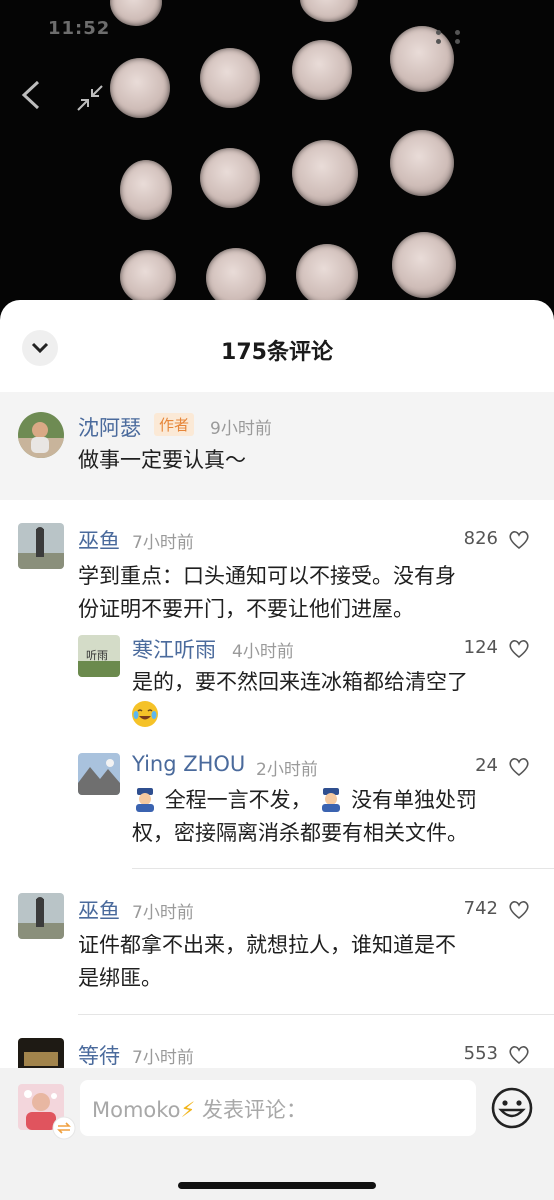 This screenshot has height=1200, width=554. Describe the element at coordinates (120, 978) in the screenshot. I see `comment-text-line: 是绑匪。` at that location.